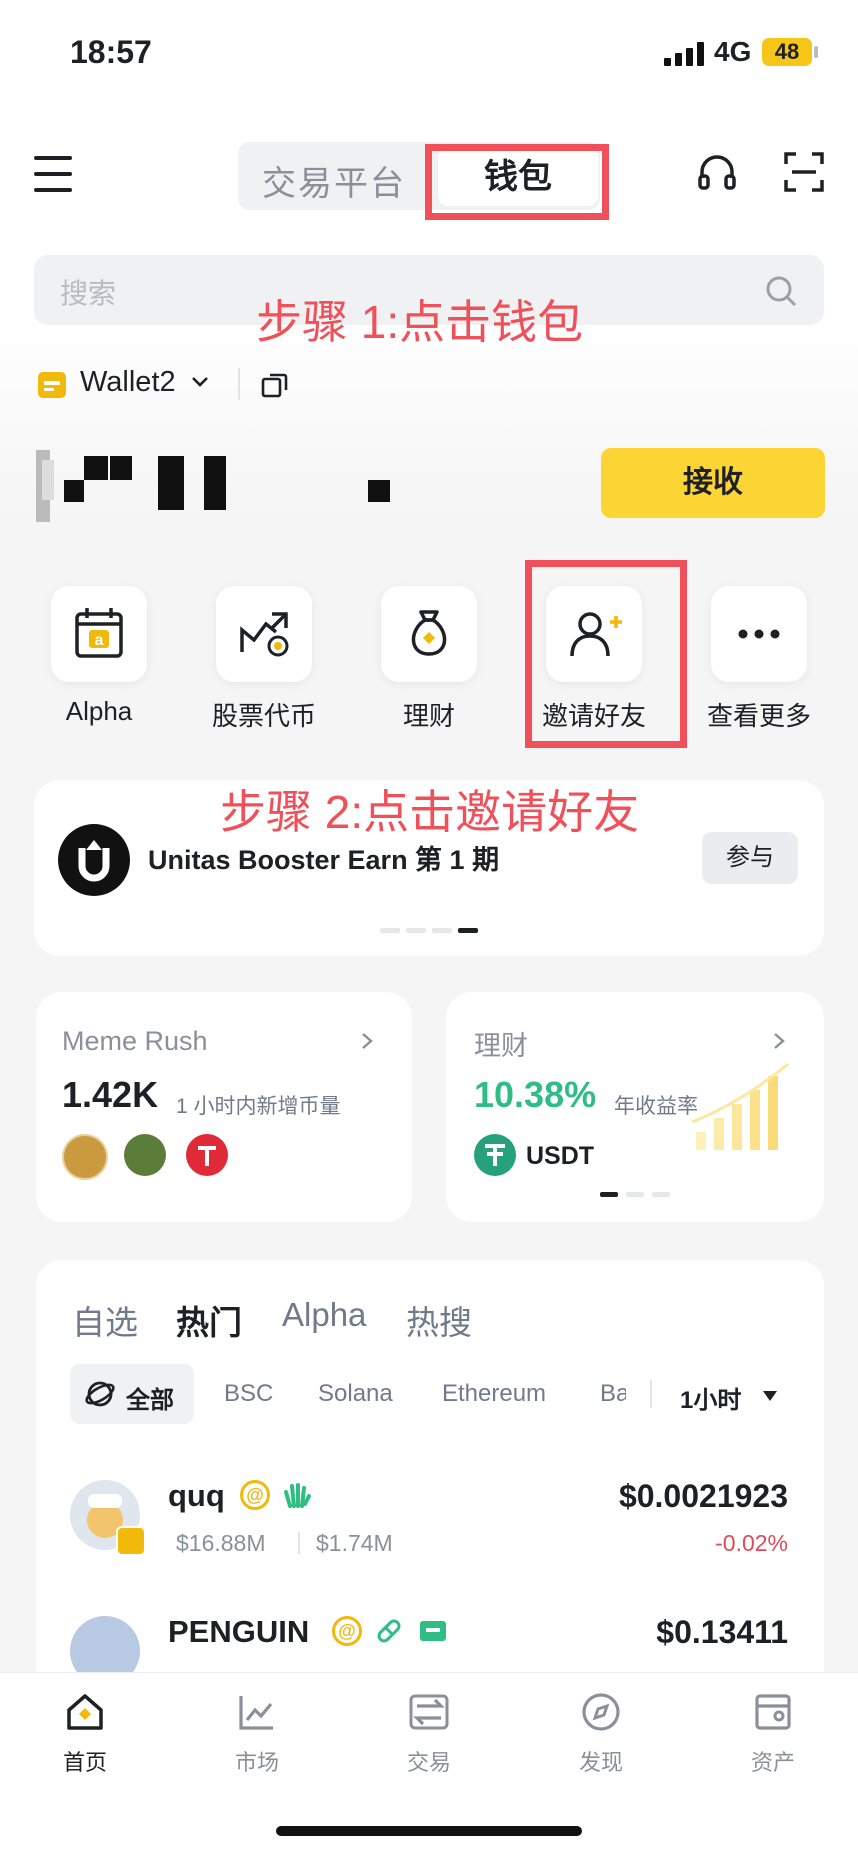 The width and height of the screenshot is (858, 1857). Describe the element at coordinates (710, 1397) in the screenshot. I see `timeframe-select: 1小时` at that location.